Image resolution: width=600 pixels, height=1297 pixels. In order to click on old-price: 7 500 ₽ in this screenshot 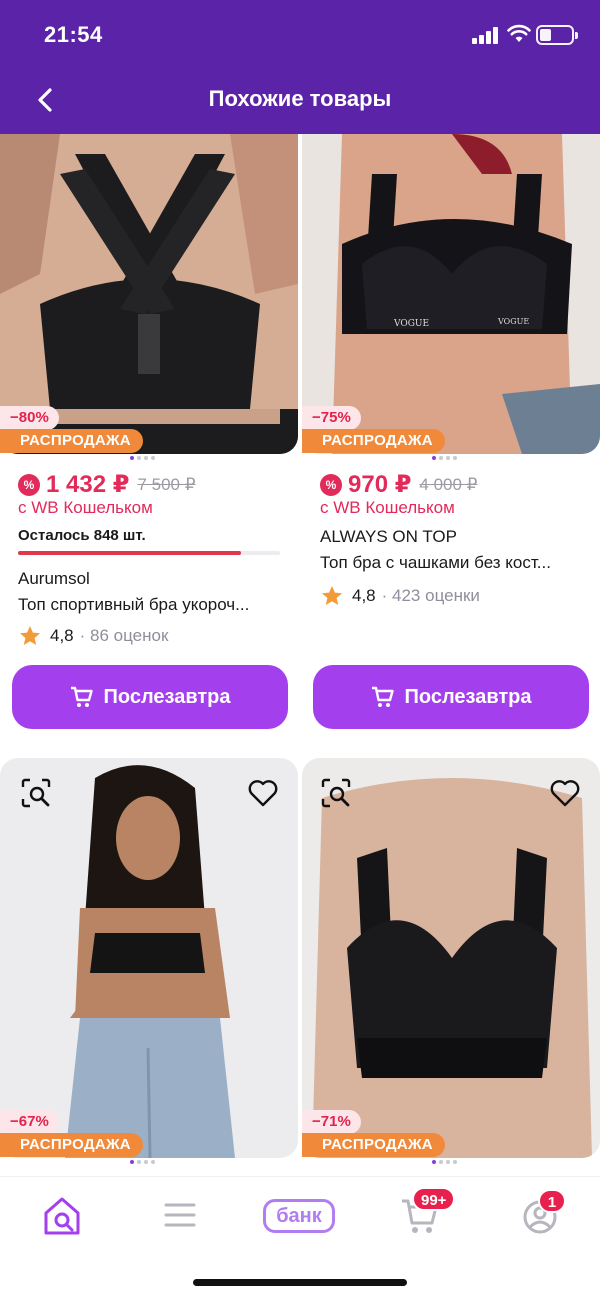, I will do `click(166, 484)`.